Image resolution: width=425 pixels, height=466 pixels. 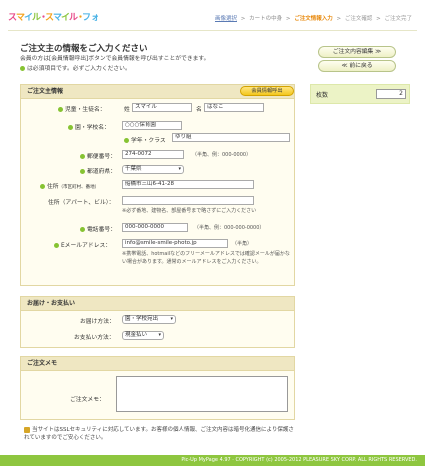 What do you see at coordinates (152, 125) in the screenshot?
I see `school-field: ○○○保育園` at bounding box center [152, 125].